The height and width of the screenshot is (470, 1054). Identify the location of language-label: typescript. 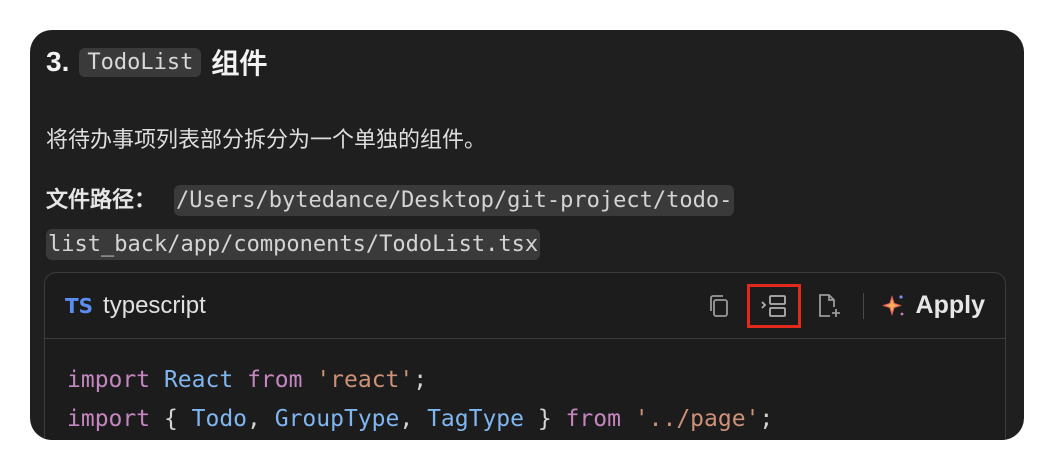
(154, 305).